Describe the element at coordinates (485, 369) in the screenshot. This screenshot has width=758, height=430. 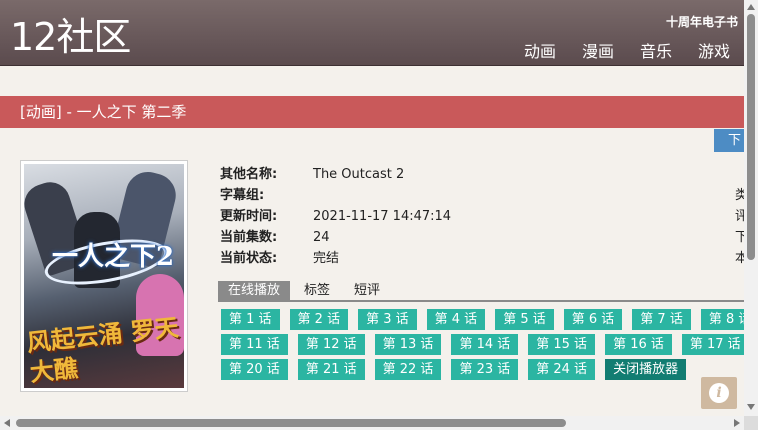
I see `episode-button: 第 23 话` at that location.